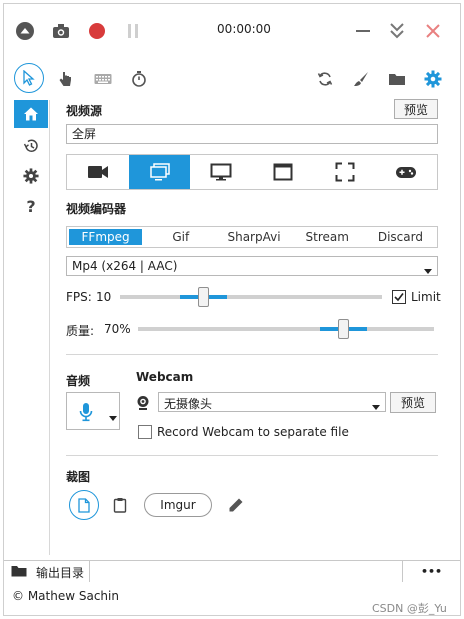  Describe the element at coordinates (416, 109) in the screenshot. I see `video-preview-button: 预览` at that location.